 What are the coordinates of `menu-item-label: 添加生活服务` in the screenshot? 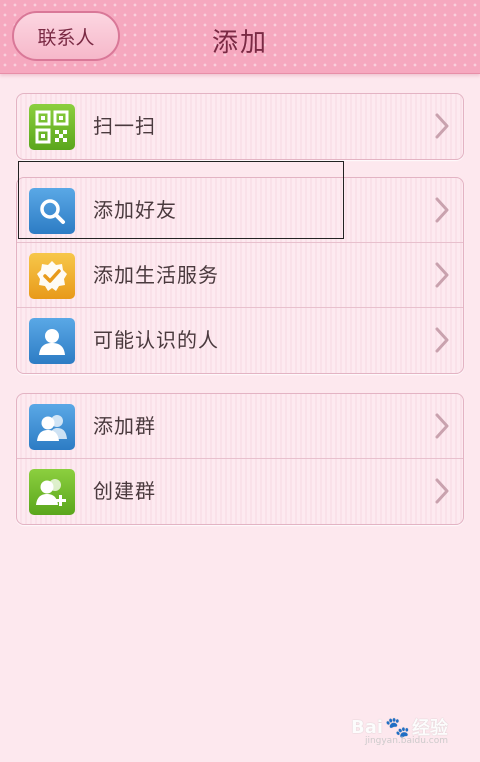 It's located at (156, 275).